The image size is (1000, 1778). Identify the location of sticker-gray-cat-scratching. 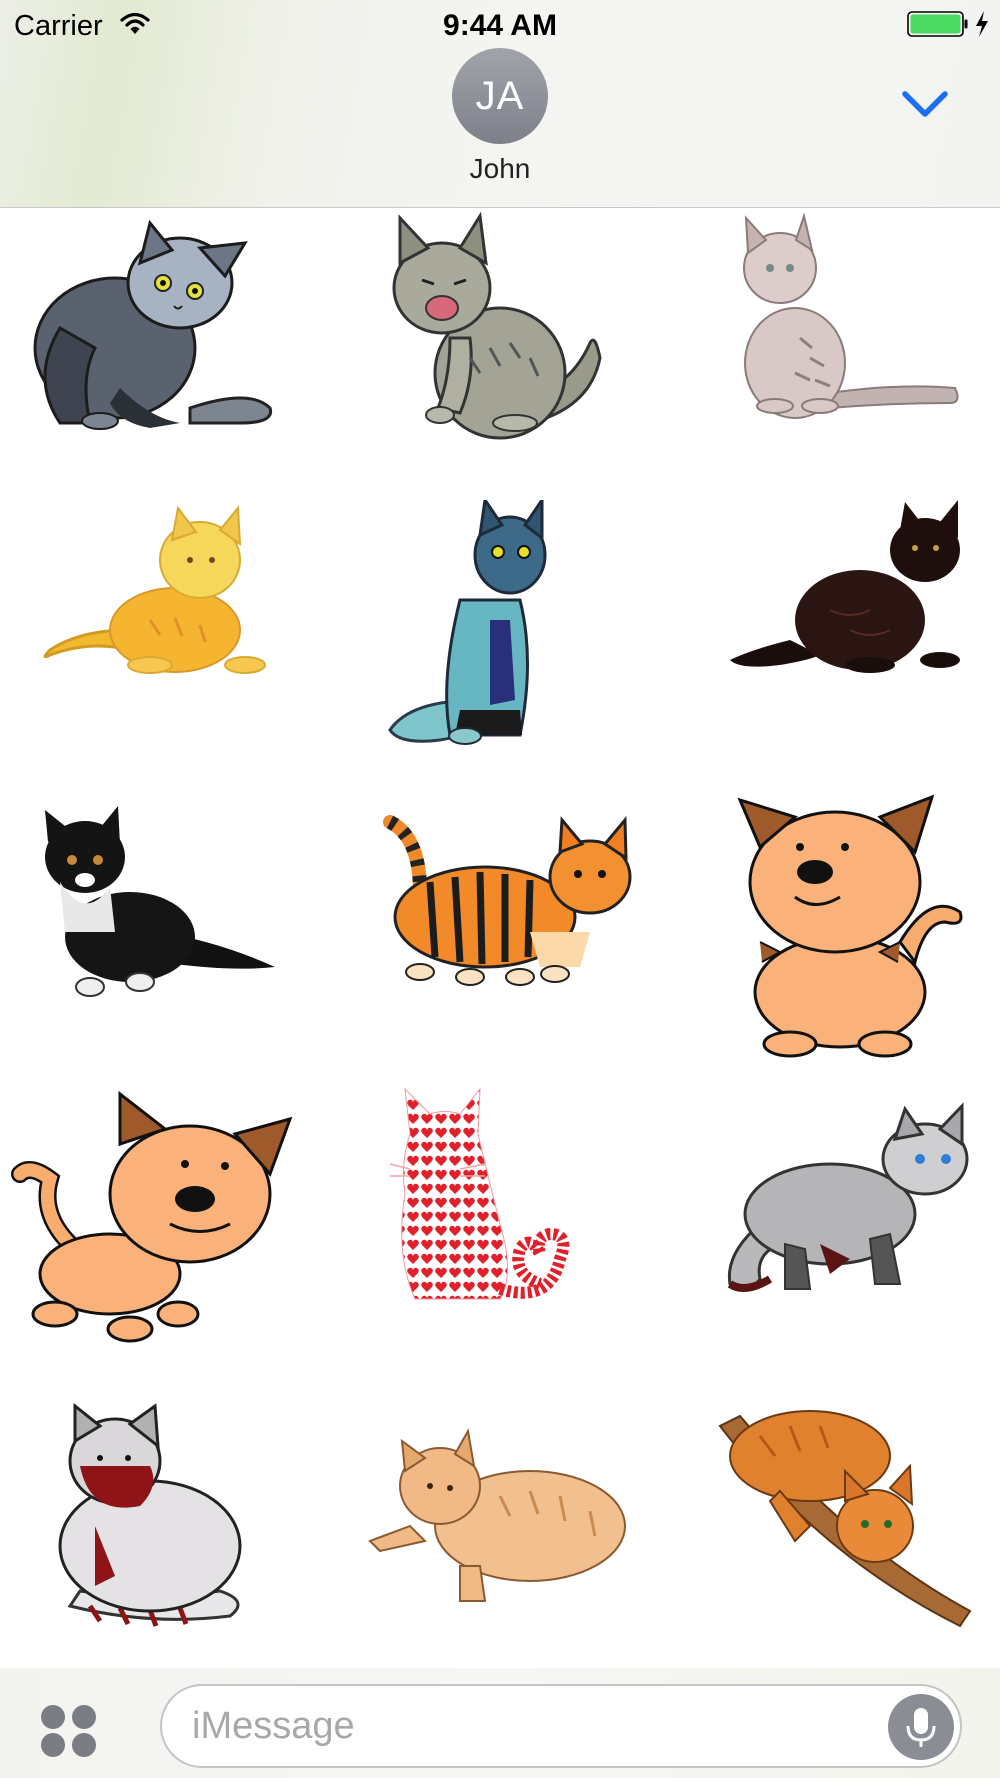
(150, 343).